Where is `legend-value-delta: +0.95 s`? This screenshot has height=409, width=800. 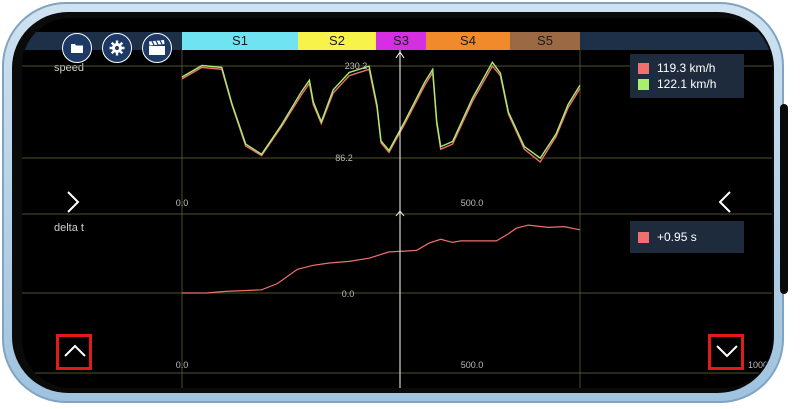
legend-value-delta: +0.95 s is located at coordinates (677, 237).